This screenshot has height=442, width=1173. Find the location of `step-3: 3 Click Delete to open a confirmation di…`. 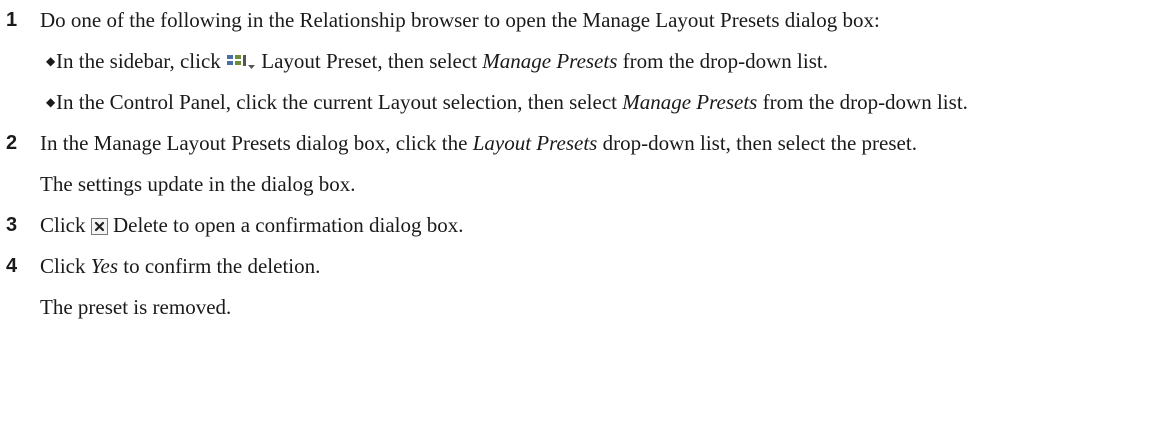

step-3: 3 Click Delete to open a confirmation di… is located at coordinates (586, 225).